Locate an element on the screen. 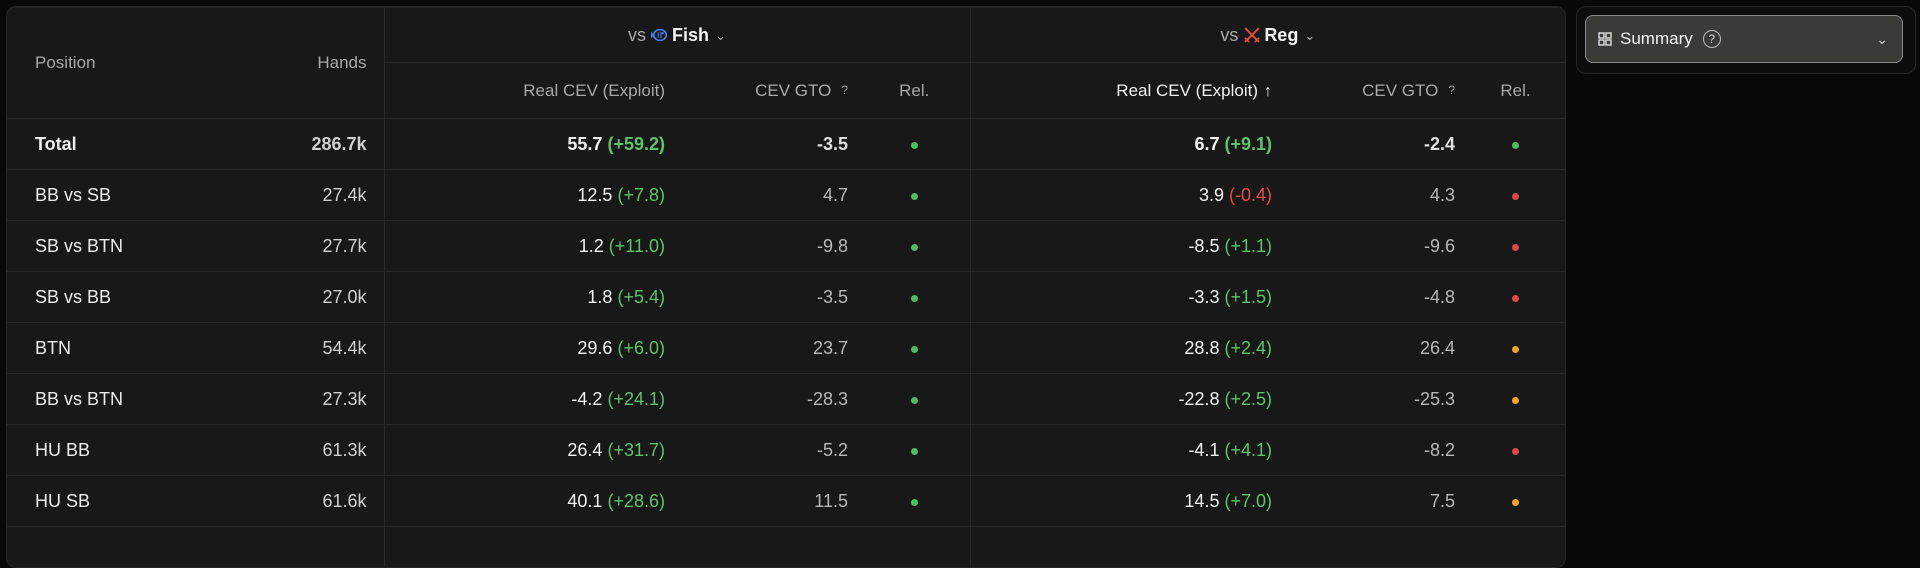  group-header-fish: vs Fish ⌄ is located at coordinates (677, 35).